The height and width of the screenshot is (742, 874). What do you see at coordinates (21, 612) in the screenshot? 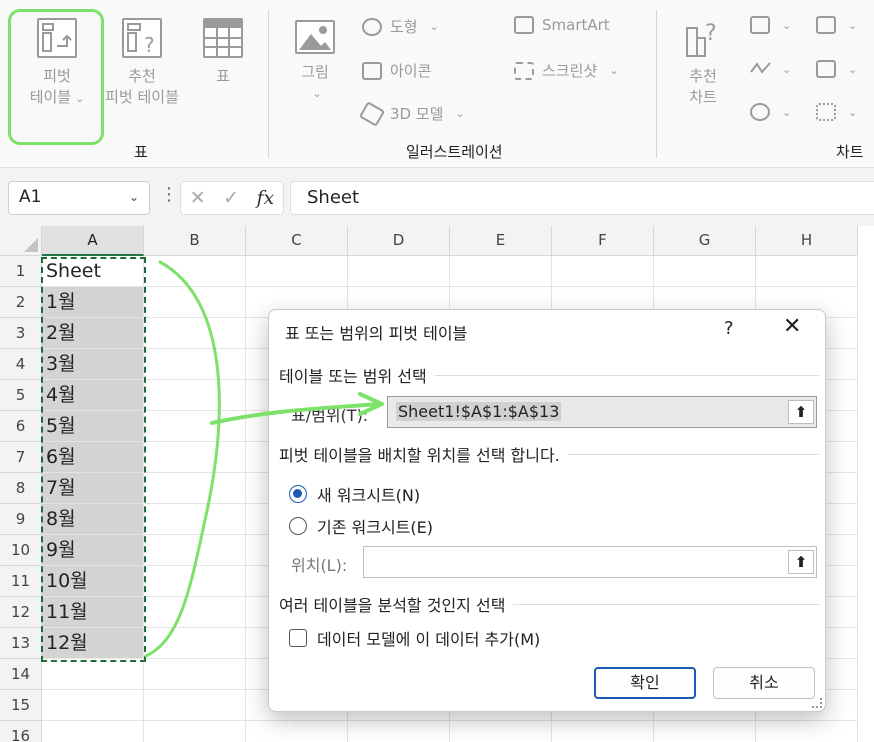
I see `row-header: 12` at bounding box center [21, 612].